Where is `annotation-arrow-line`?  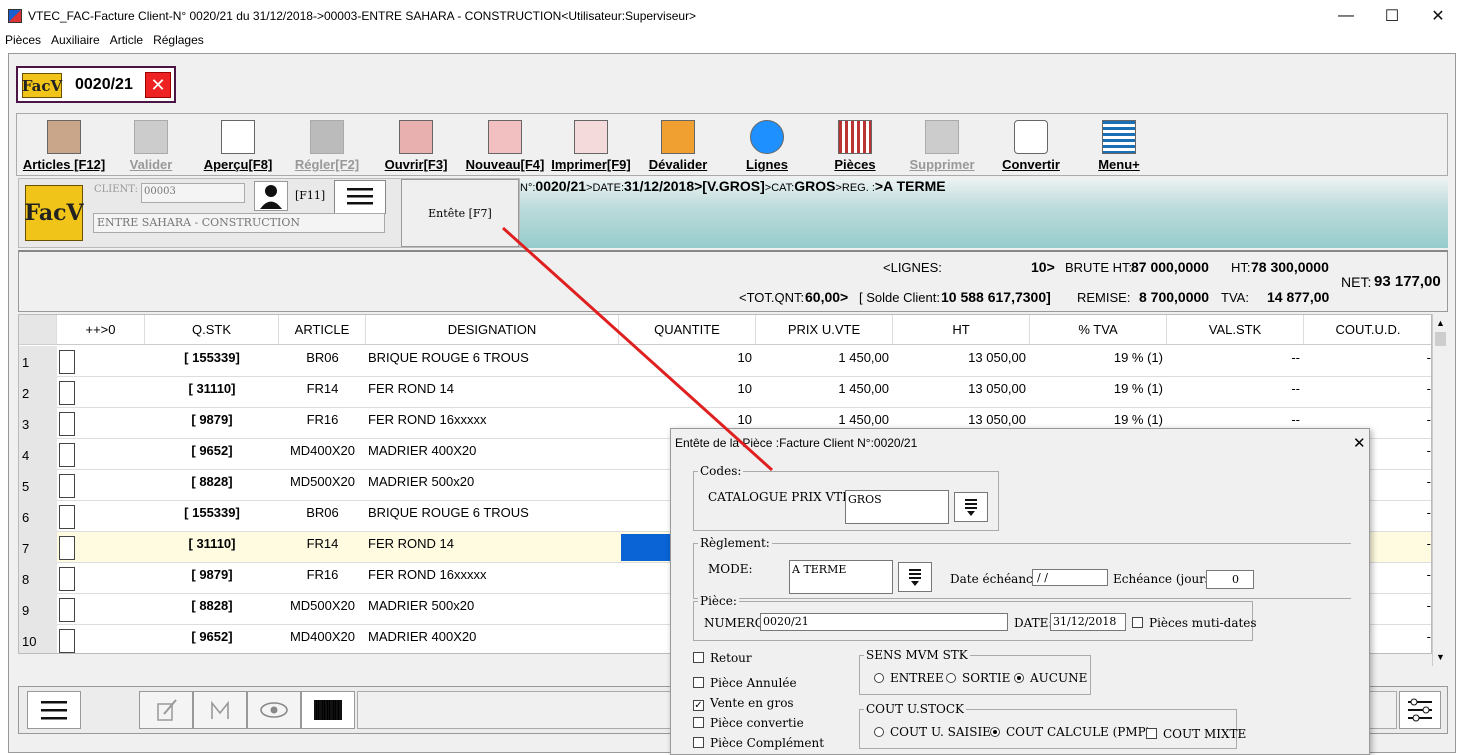
annotation-arrow-line is located at coordinates (637, 349).